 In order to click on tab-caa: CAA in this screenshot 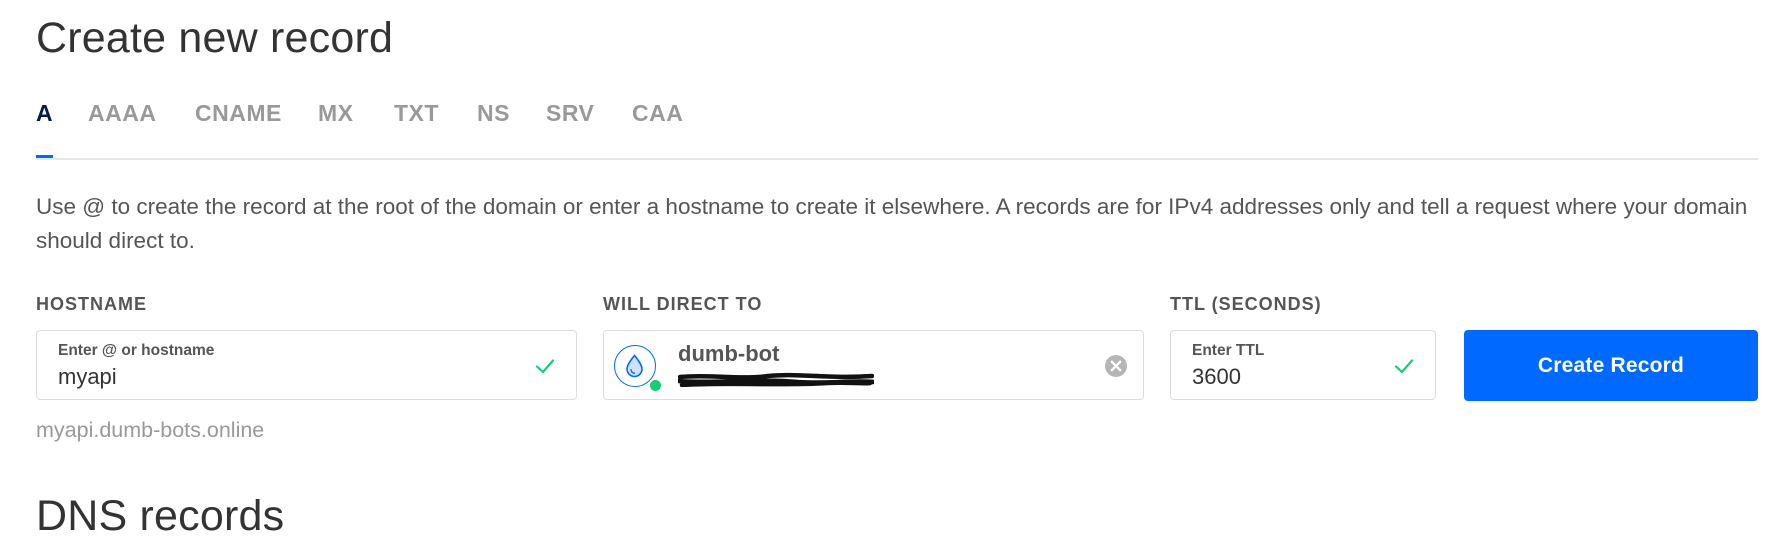, I will do `click(657, 128)`.